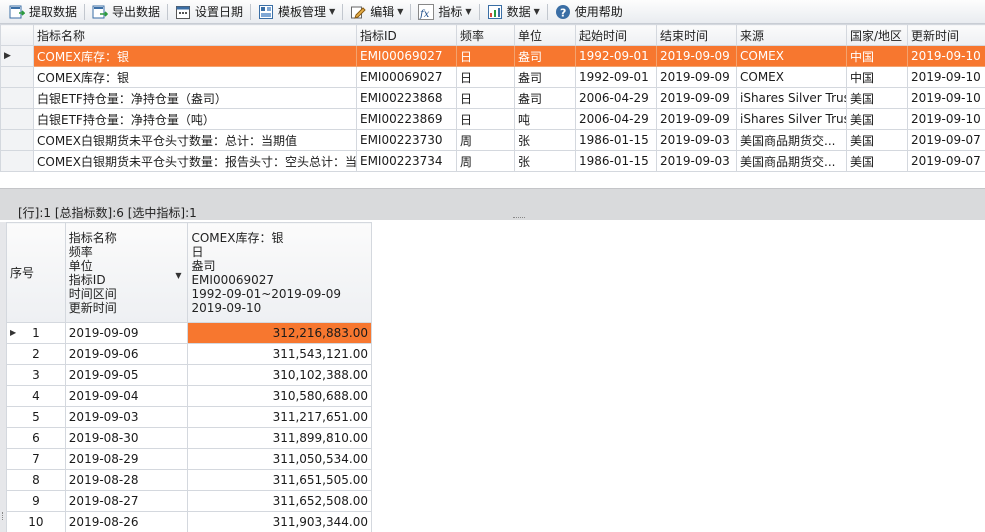  Describe the element at coordinates (126, 480) in the screenshot. I see `date-cell: 2019-08-28` at that location.